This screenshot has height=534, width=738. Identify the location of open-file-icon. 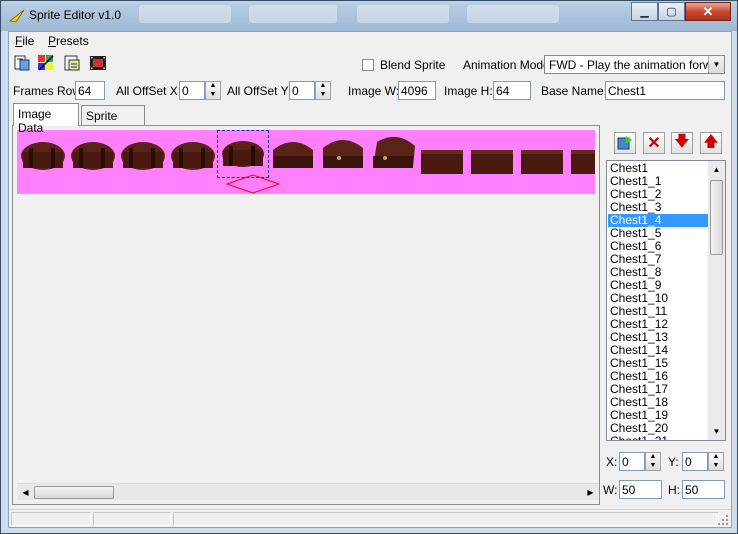
(22, 63).